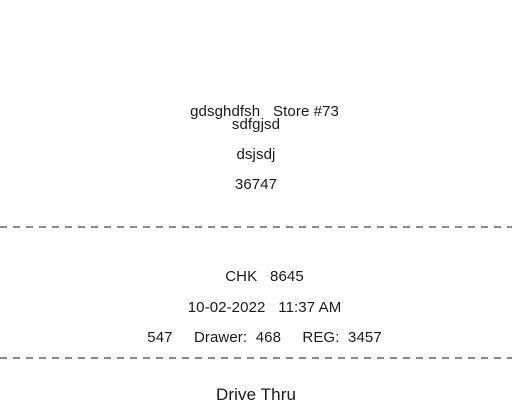  What do you see at coordinates (365, 337) in the screenshot?
I see `reg-number: 3457` at bounding box center [365, 337].